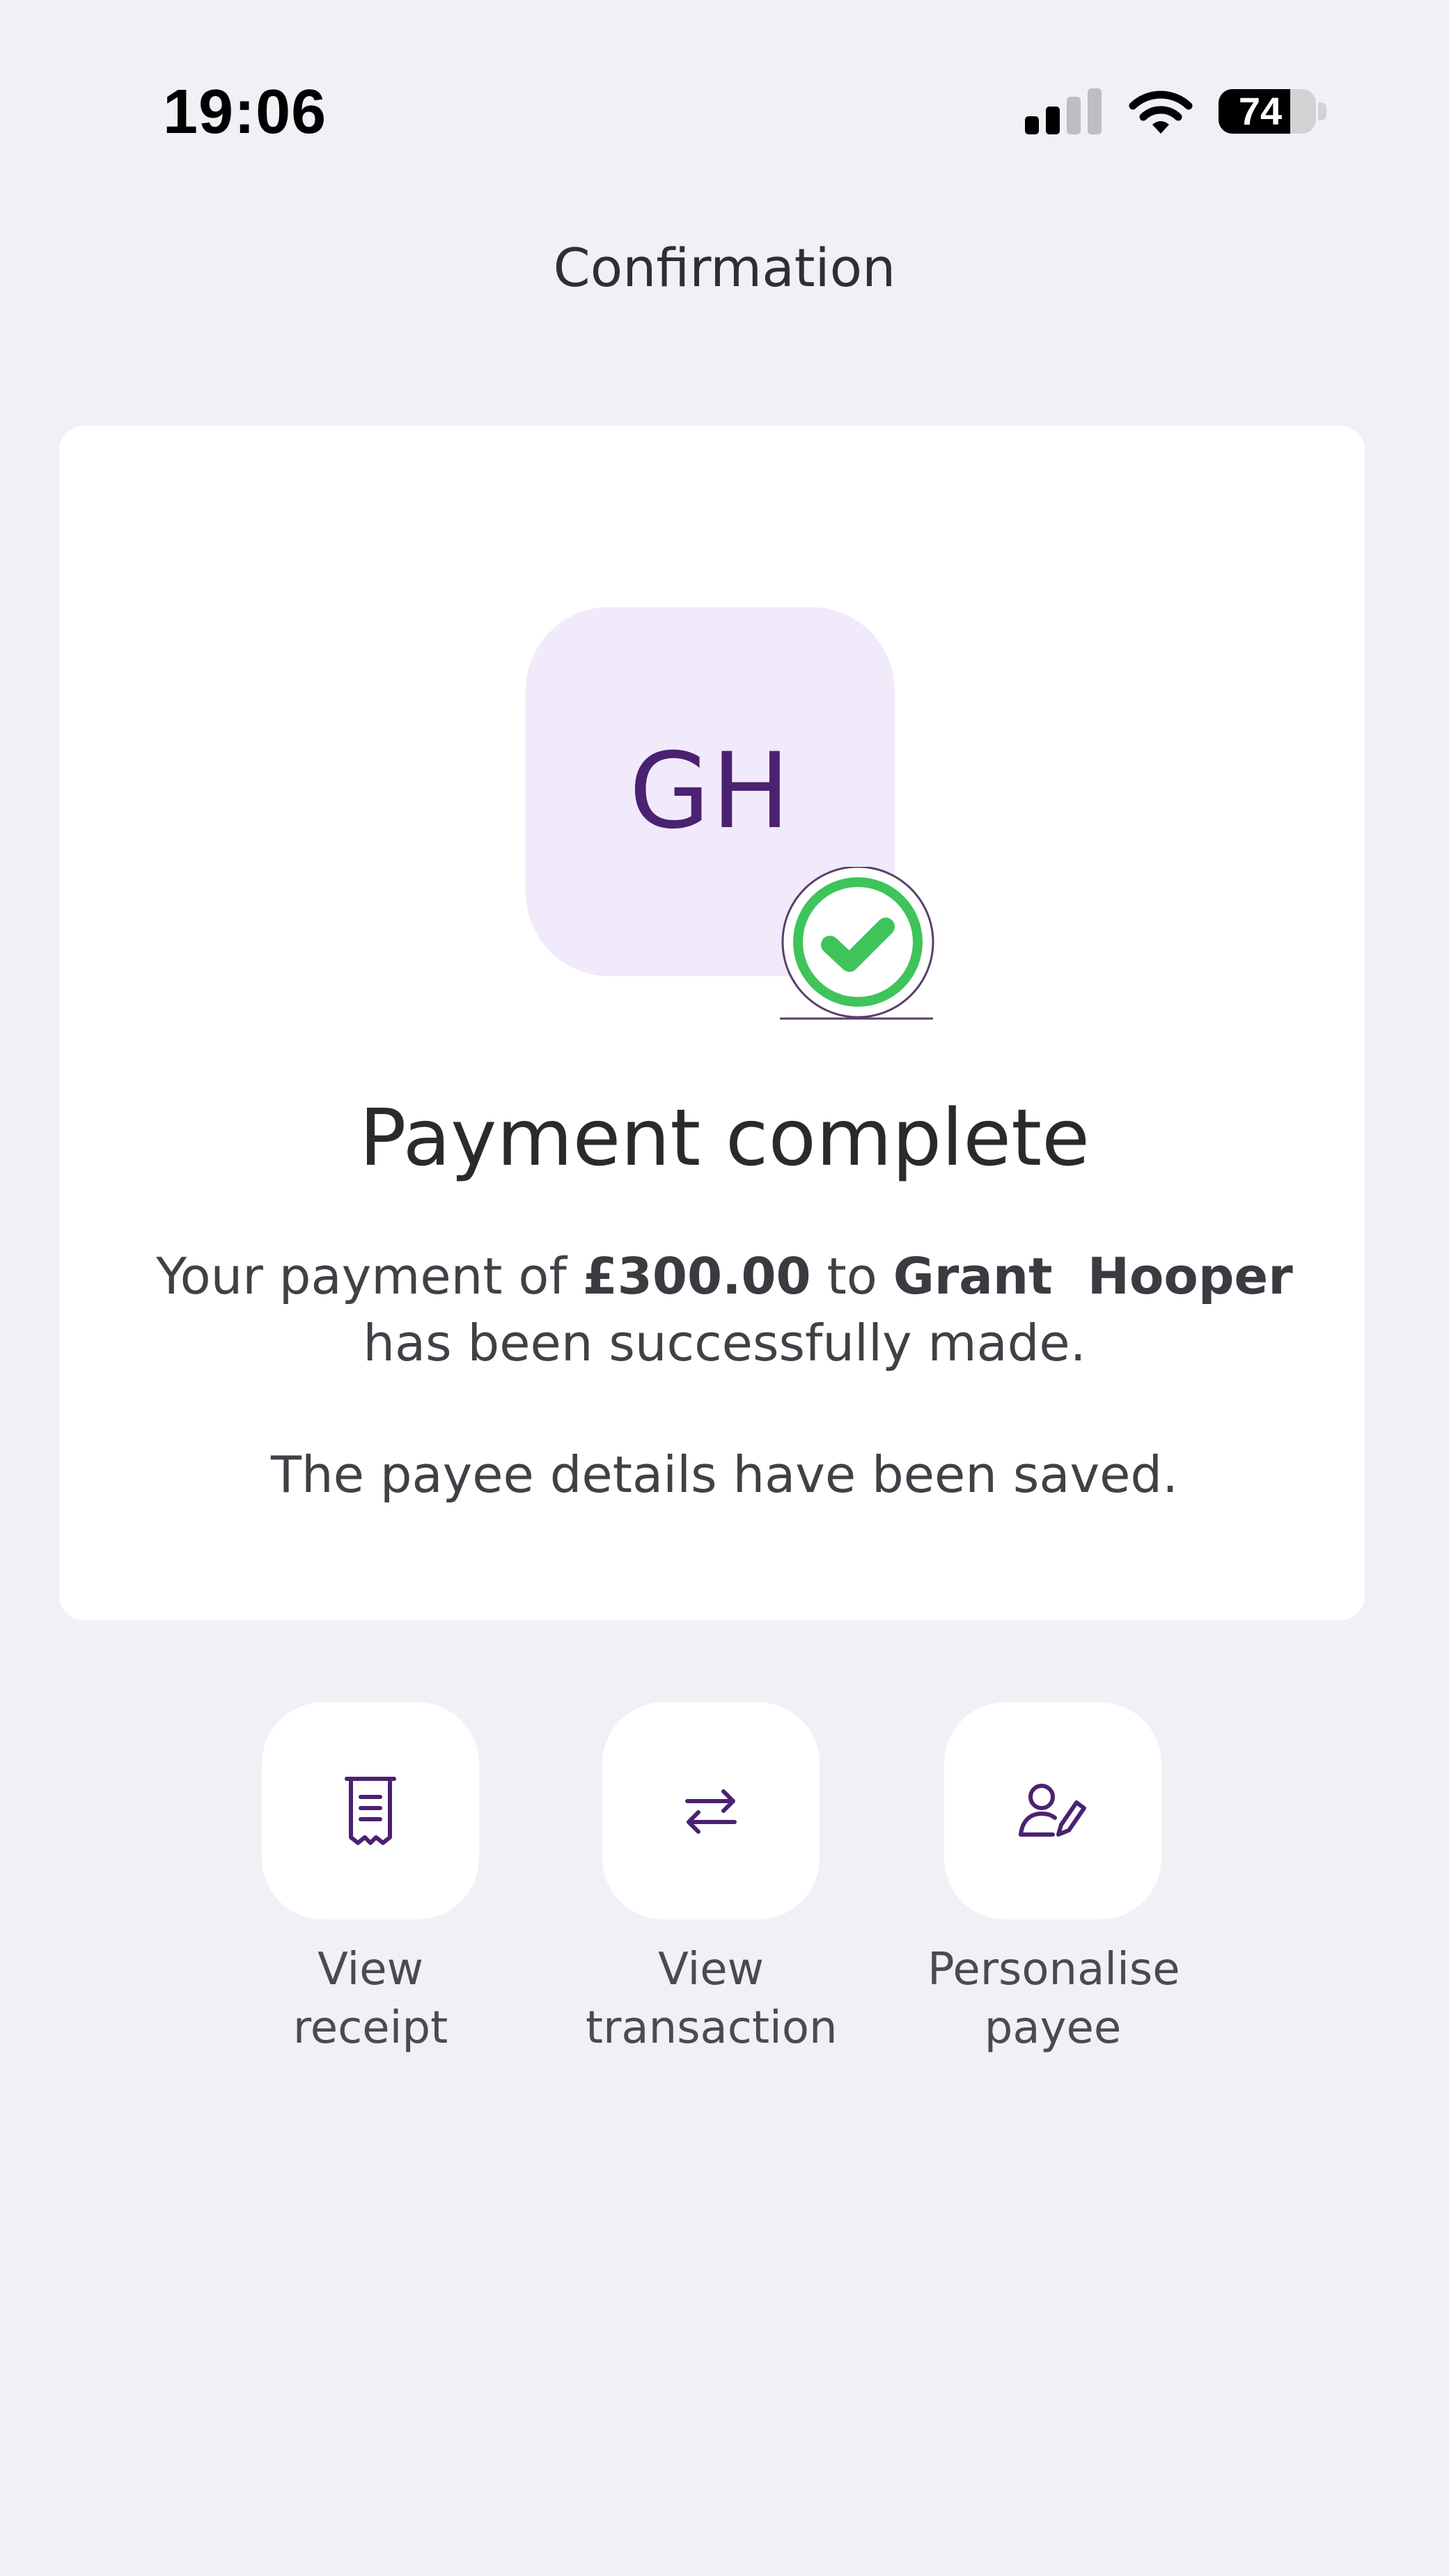 The image size is (1449, 2576). What do you see at coordinates (1322, 111) in the screenshot?
I see `battery-tip` at bounding box center [1322, 111].